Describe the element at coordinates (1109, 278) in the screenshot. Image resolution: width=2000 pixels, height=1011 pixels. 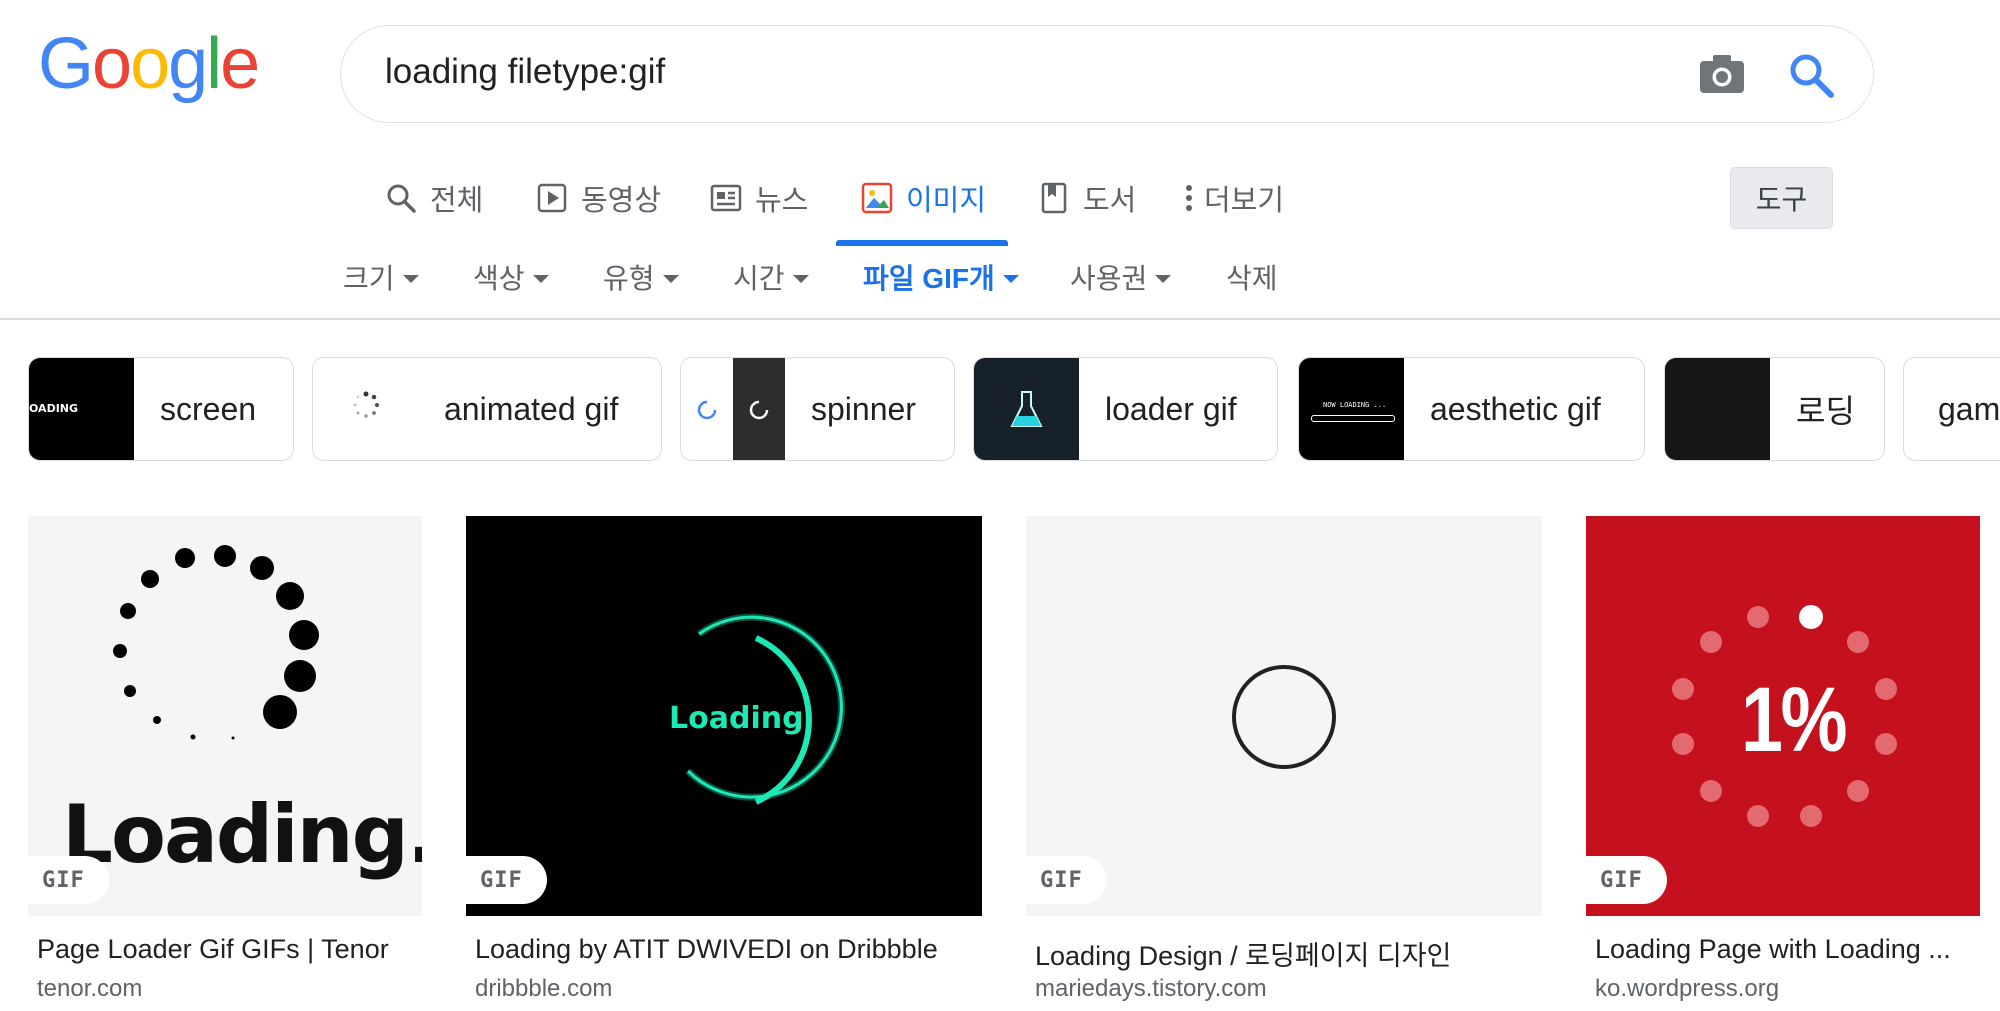
I see `filter-label: 사용권` at that location.